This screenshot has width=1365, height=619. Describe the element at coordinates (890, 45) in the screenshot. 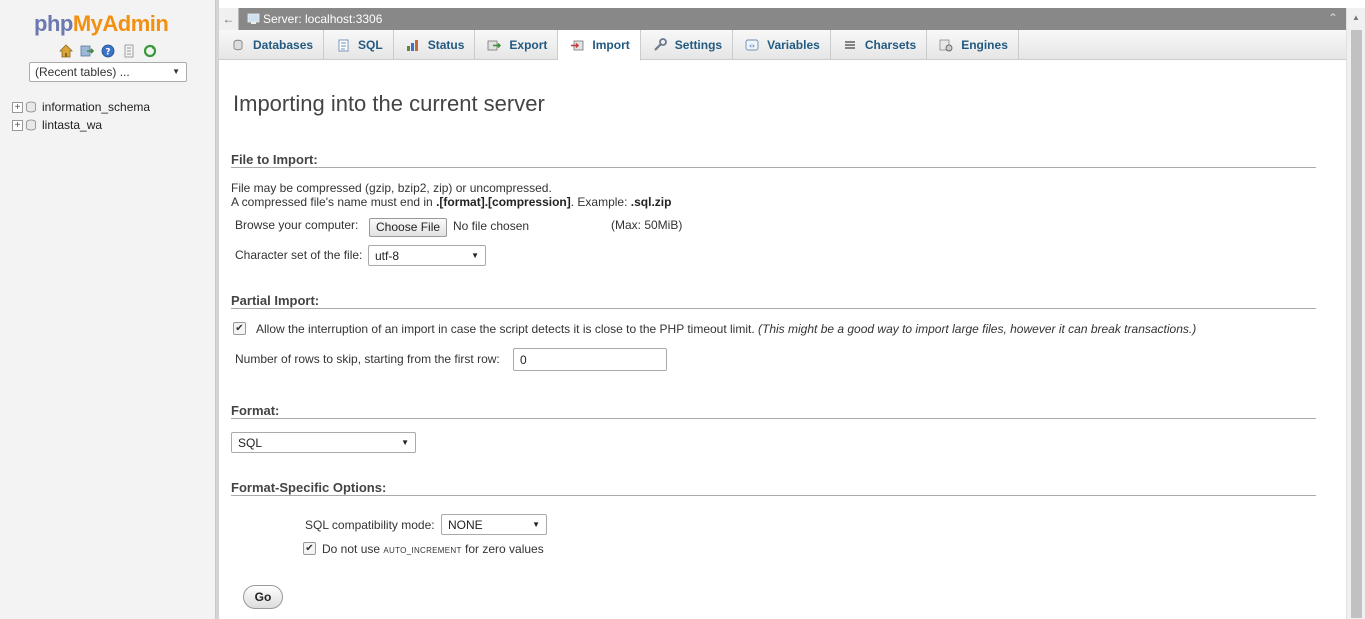

I see `tab-label: Charsets` at that location.